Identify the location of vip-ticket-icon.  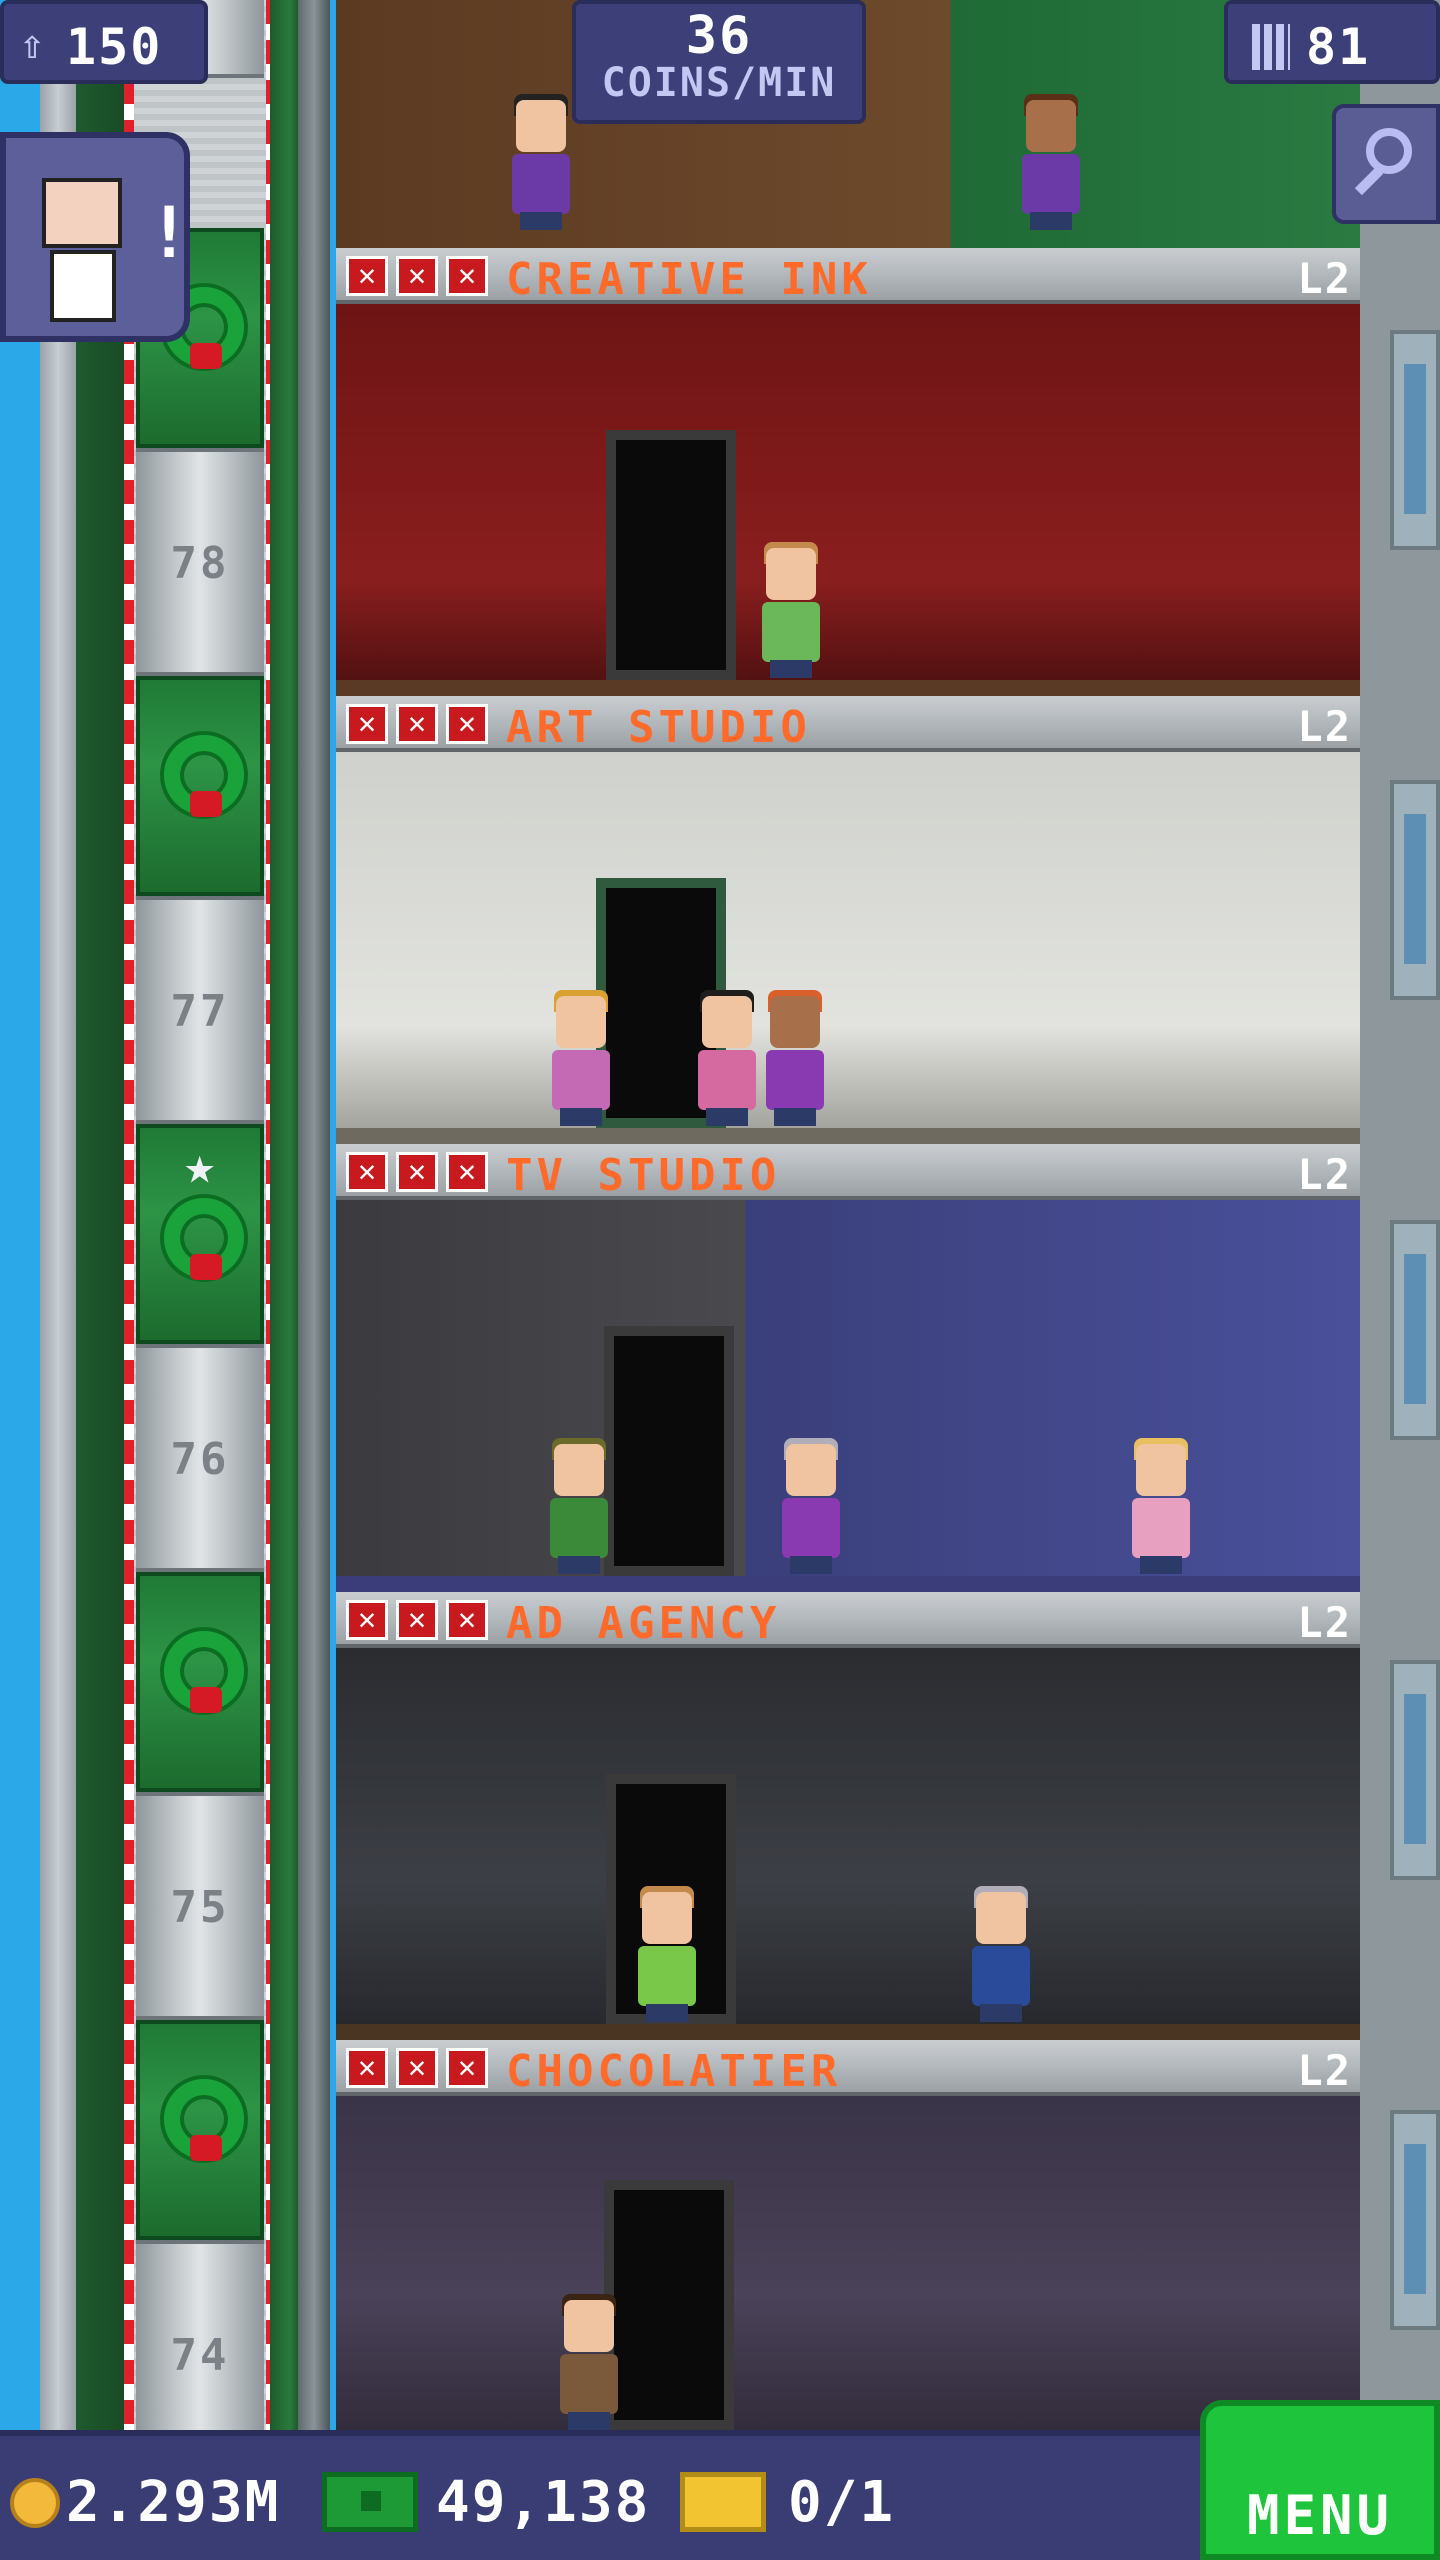
(723, 2502).